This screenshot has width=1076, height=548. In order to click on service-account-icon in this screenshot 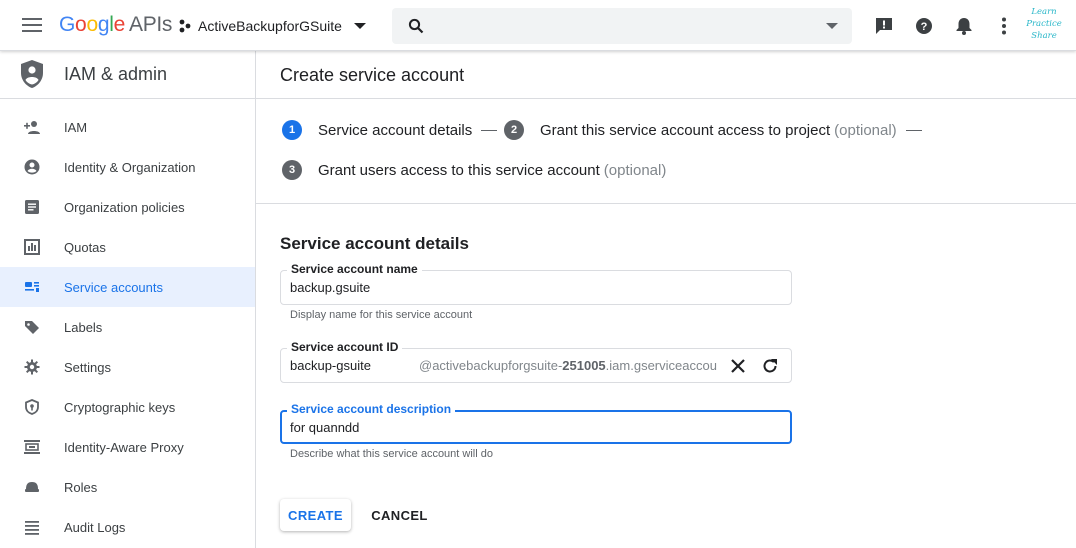, I will do `click(32, 287)`.